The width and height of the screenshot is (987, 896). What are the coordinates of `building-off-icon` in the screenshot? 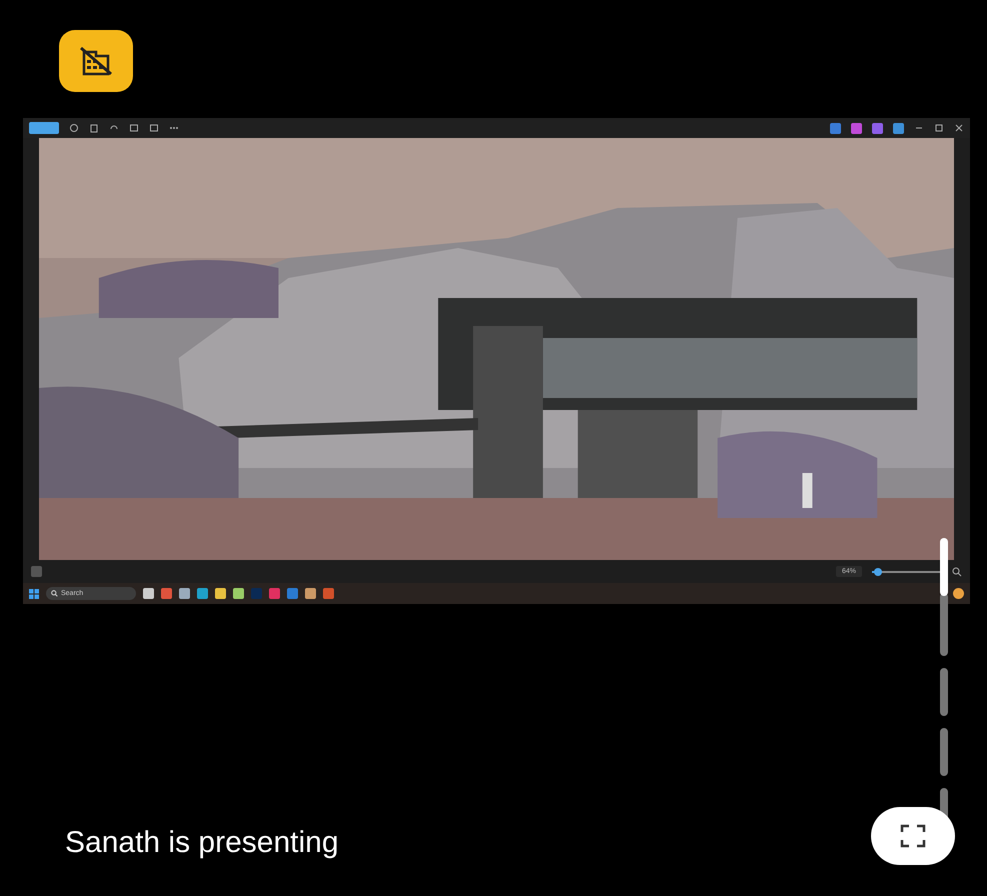 It's located at (96, 61).